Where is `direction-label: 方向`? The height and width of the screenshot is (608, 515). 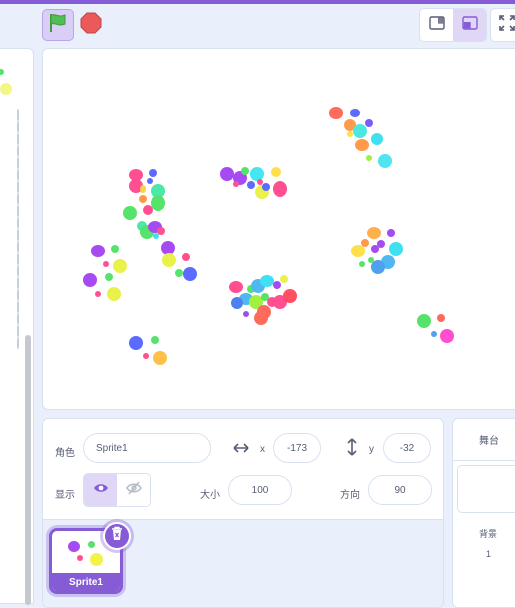
direction-label: 方向 is located at coordinates (350, 495).